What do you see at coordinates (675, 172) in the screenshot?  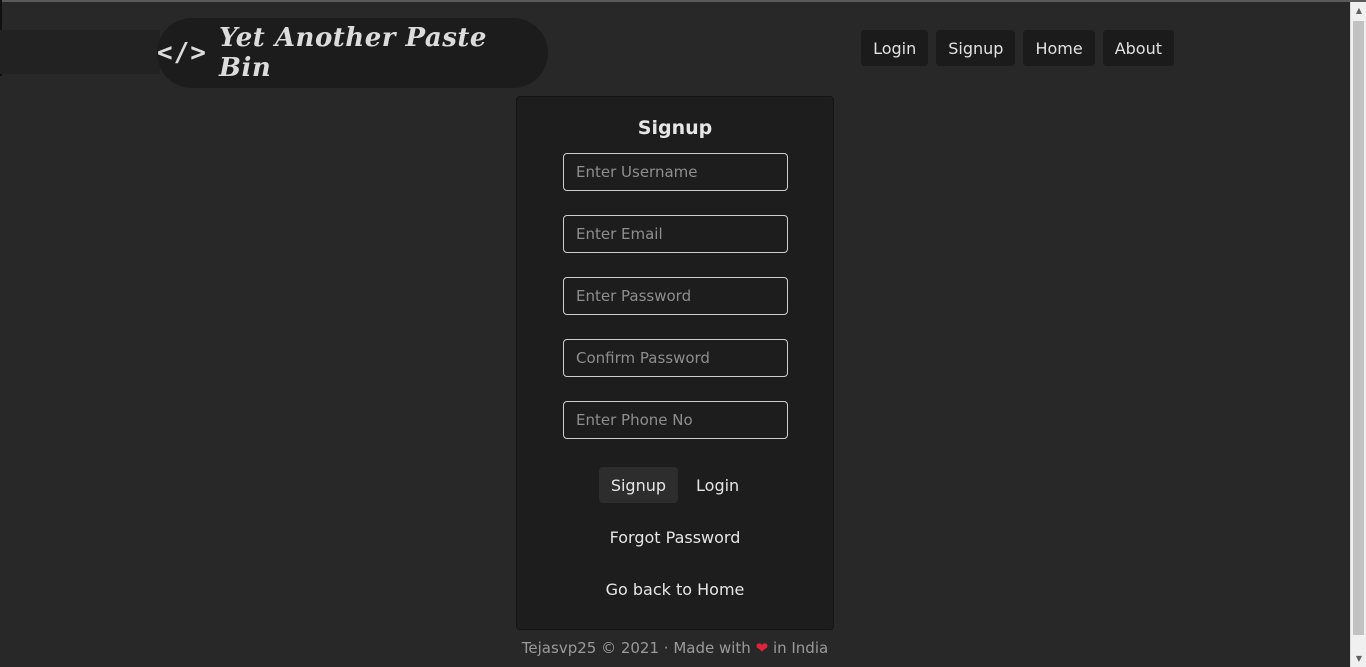 I see `username-input` at bounding box center [675, 172].